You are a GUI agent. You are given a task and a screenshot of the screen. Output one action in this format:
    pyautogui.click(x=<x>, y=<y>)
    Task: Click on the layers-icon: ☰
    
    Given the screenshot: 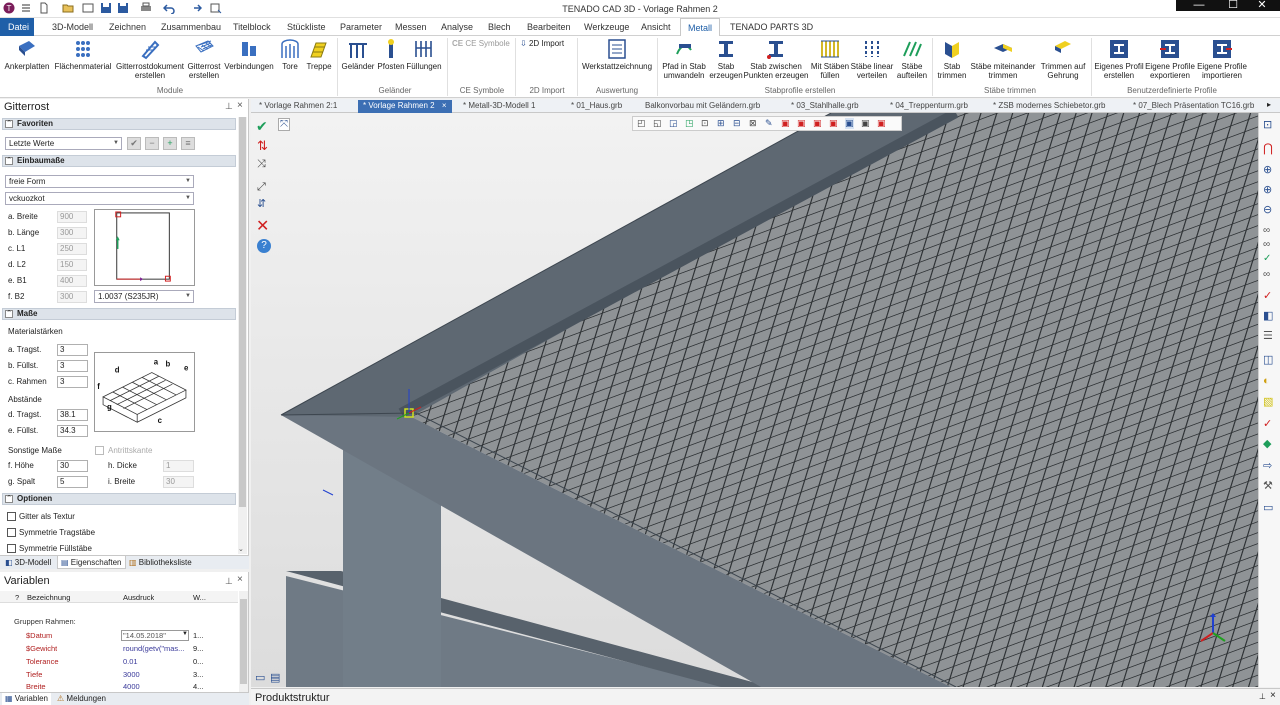 What is the action you would take?
    pyautogui.click(x=1268, y=335)
    